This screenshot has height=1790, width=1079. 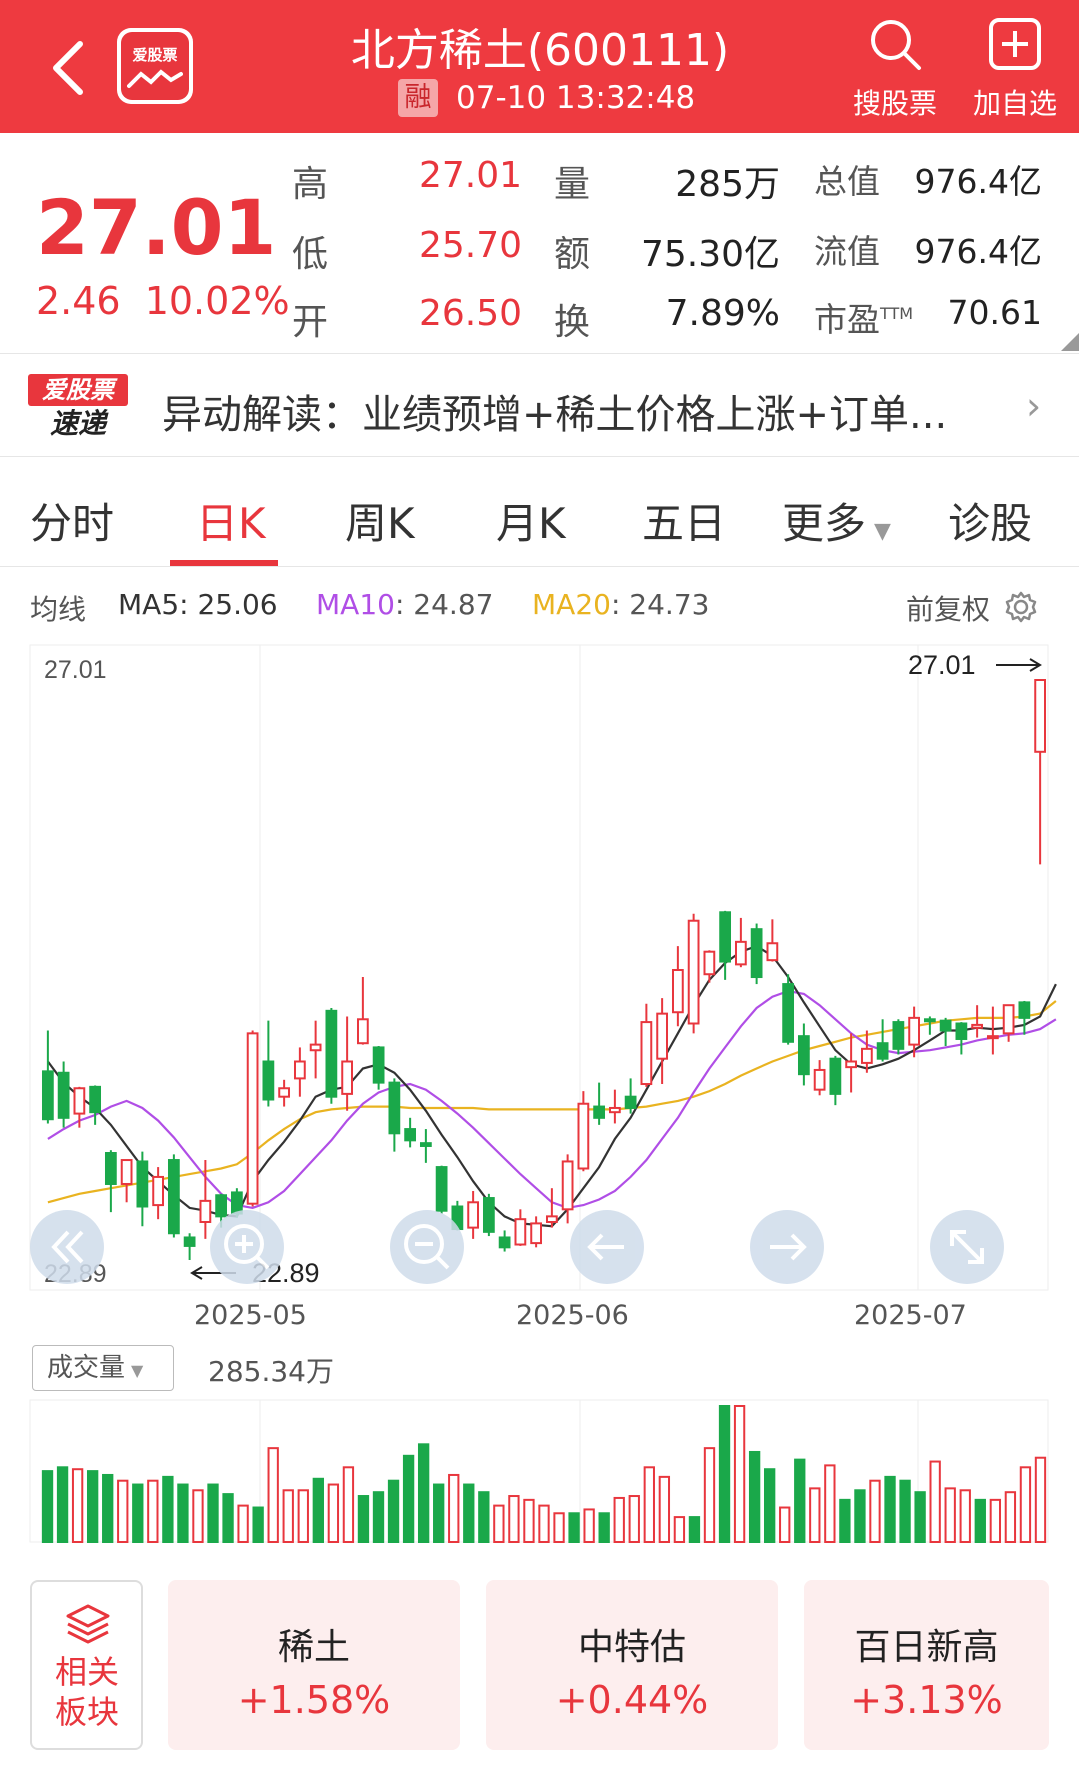 I want to click on stock-title: 北方稀土(600111), so click(x=540, y=50).